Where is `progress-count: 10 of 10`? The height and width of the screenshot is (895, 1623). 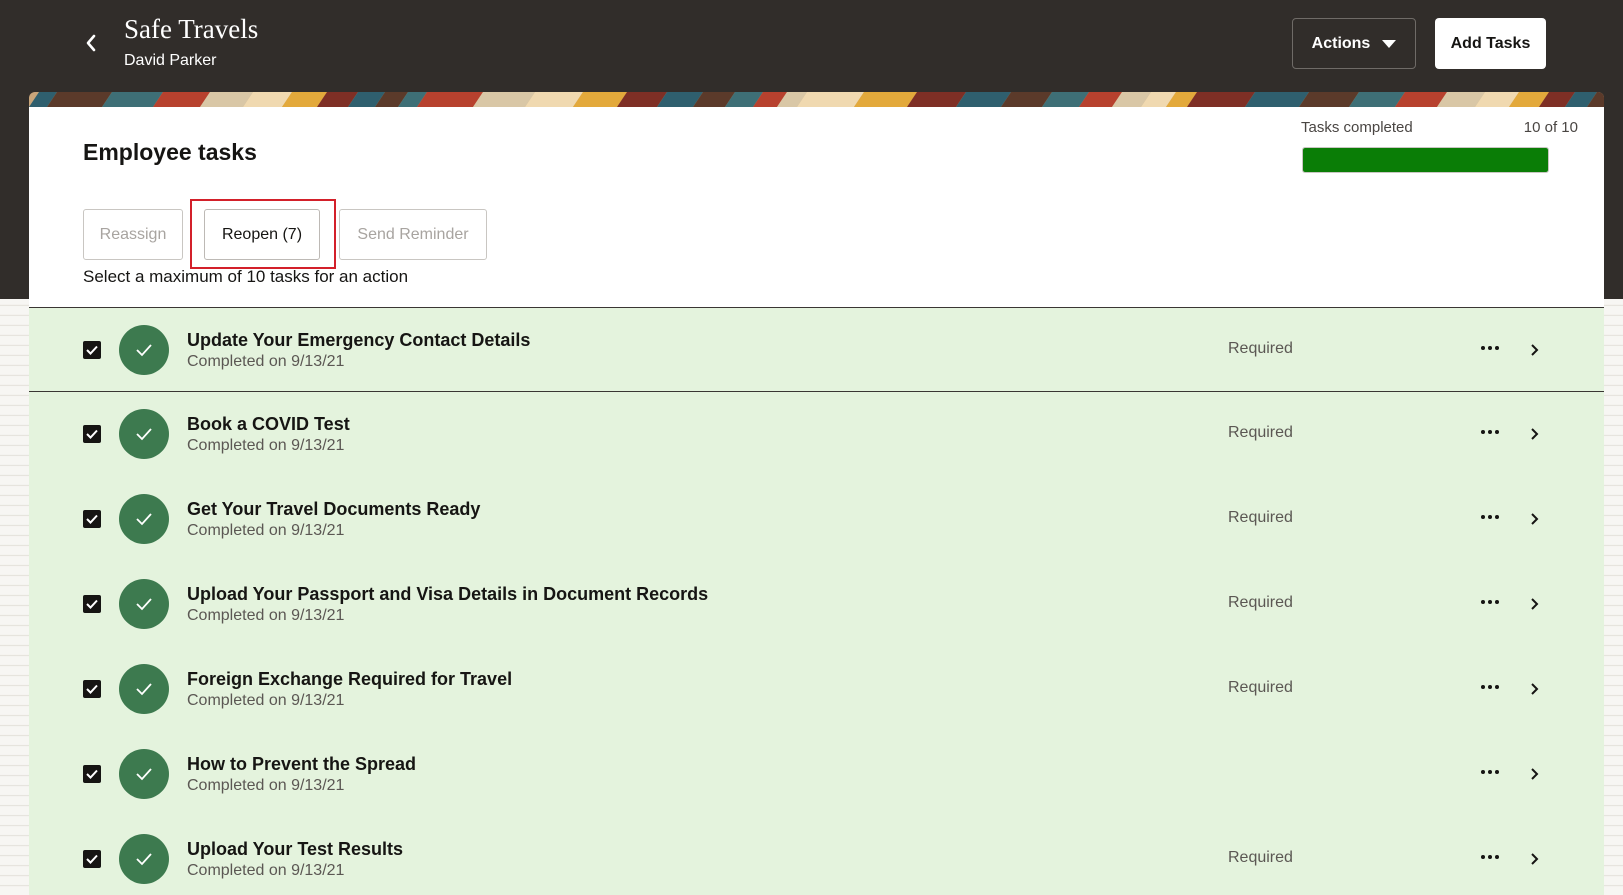
progress-count: 10 of 10 is located at coordinates (1550, 127).